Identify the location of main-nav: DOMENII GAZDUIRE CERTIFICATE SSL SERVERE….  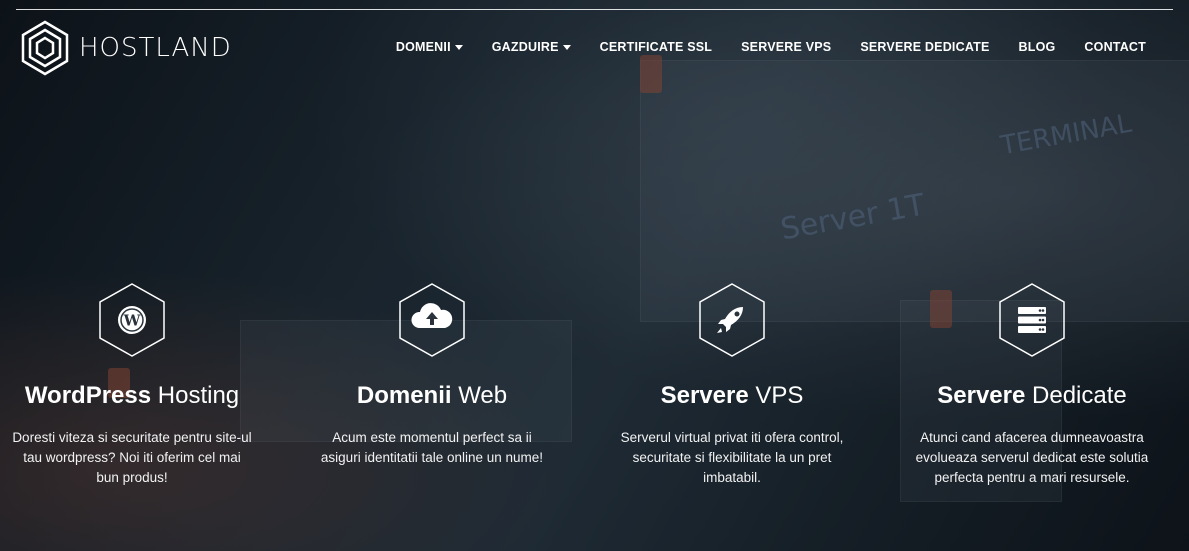
(771, 47).